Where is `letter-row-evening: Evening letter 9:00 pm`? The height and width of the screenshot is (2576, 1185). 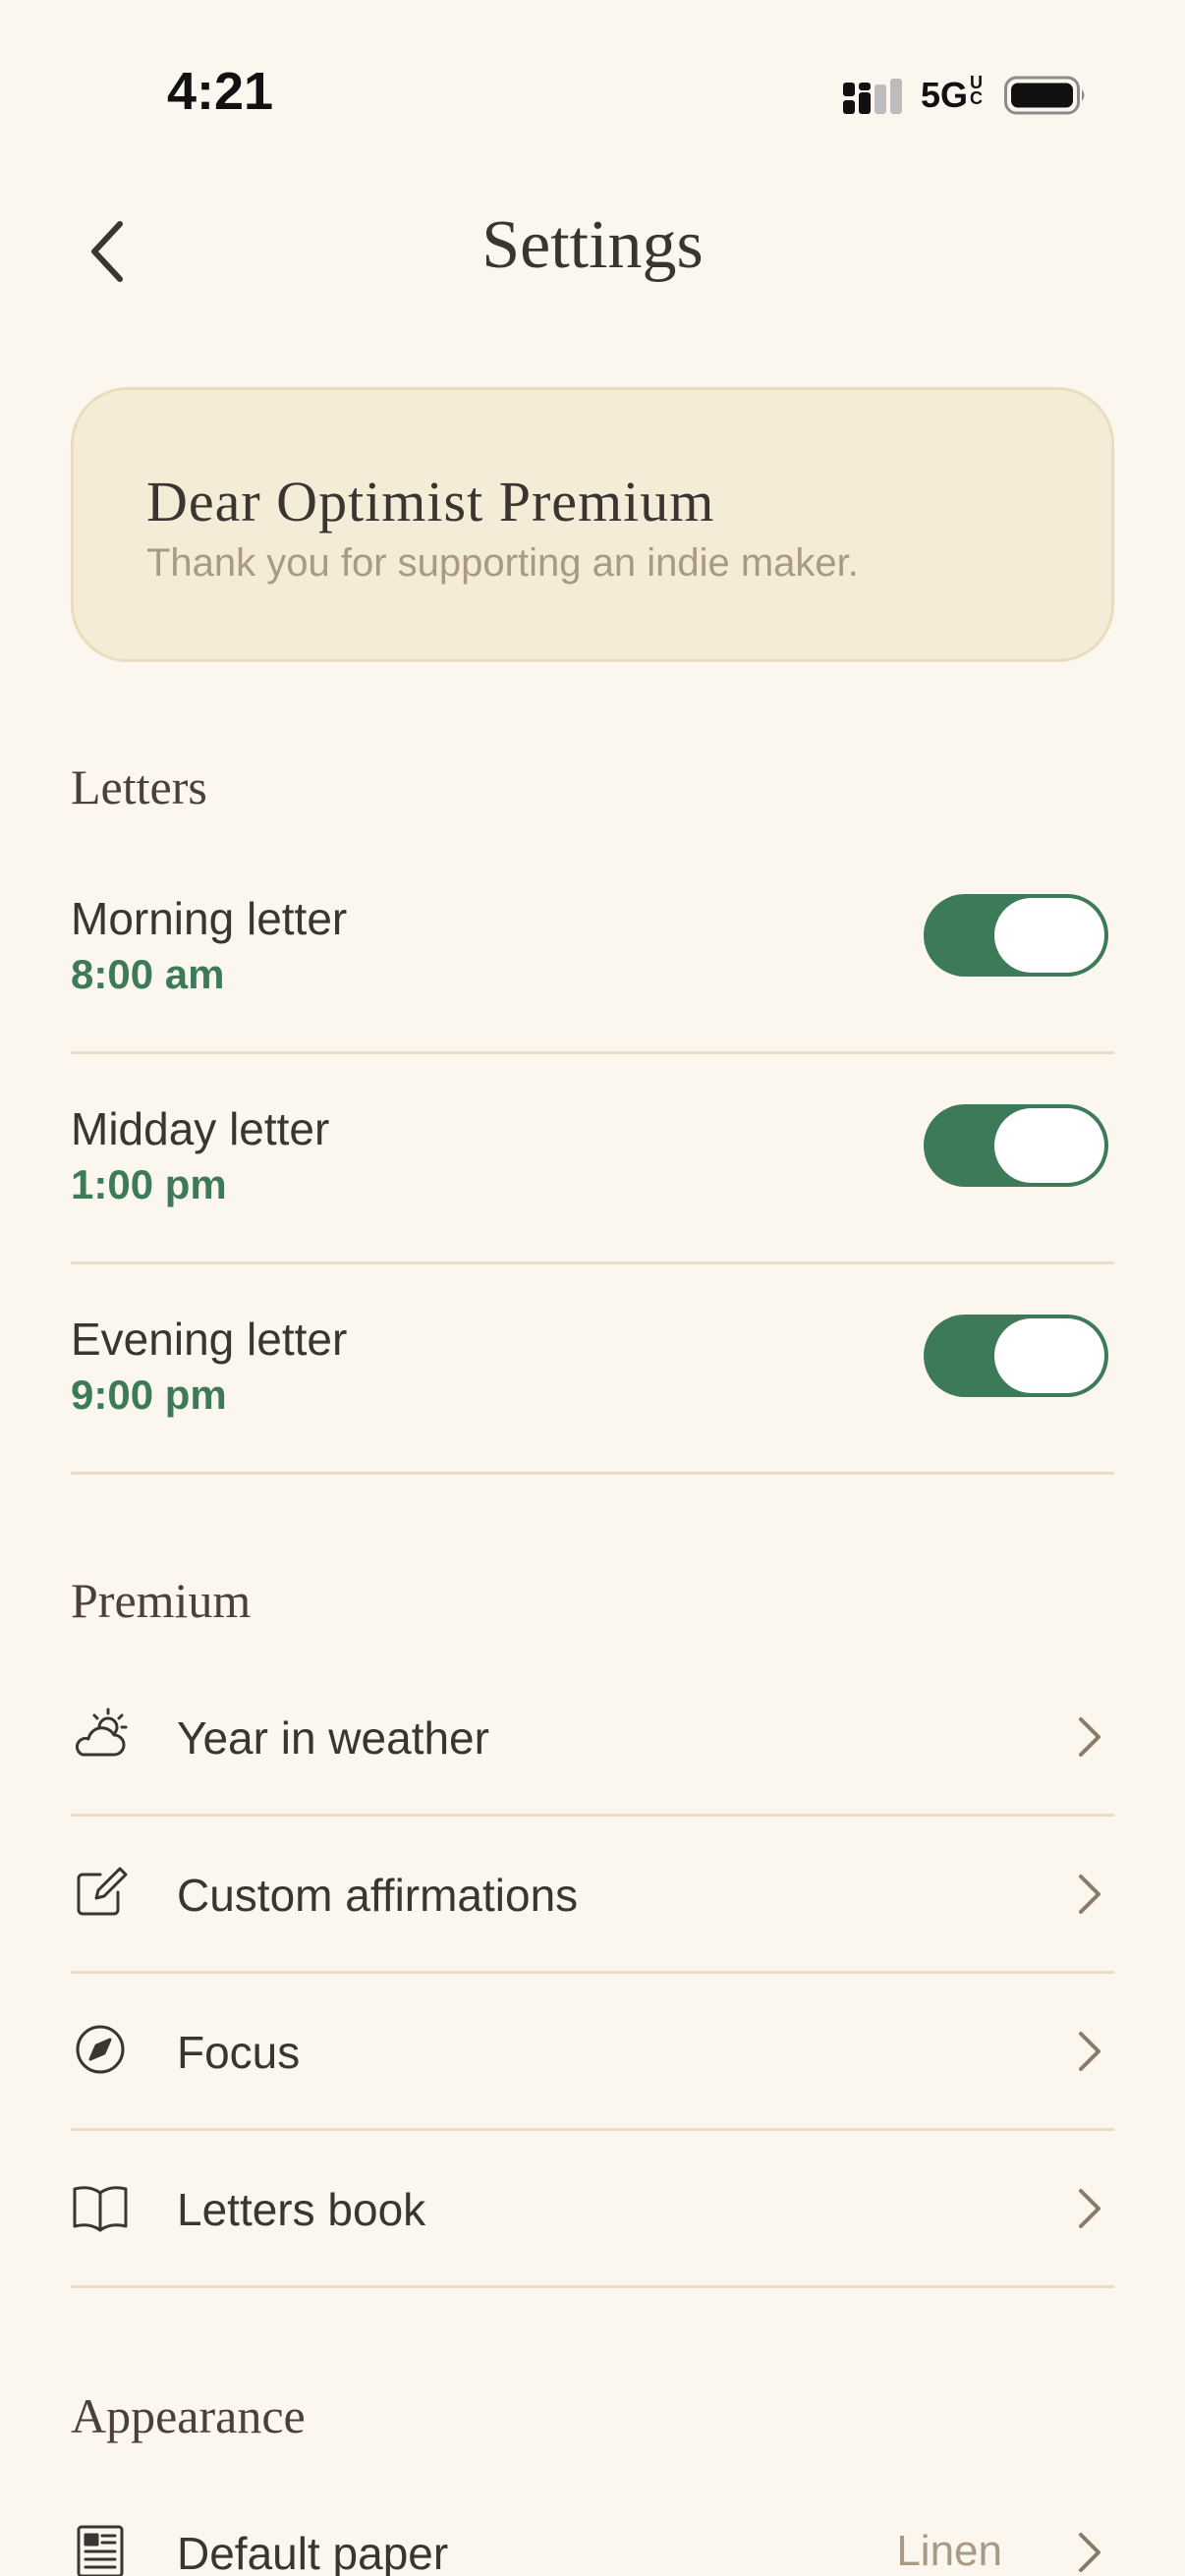
letter-row-evening: Evening letter 9:00 pm is located at coordinates (592, 1368).